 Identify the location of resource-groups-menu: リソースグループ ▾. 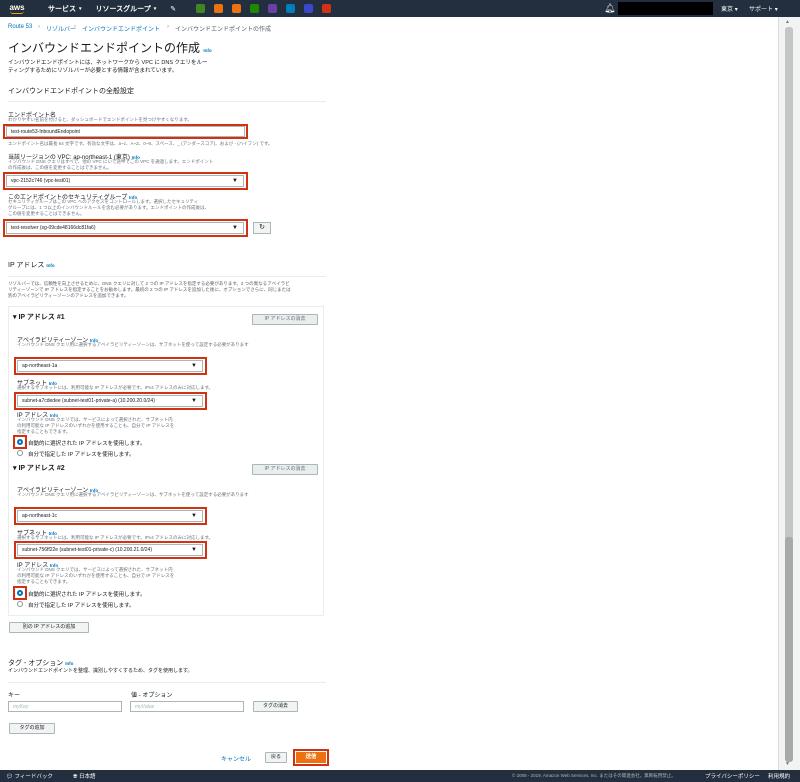
(126, 9).